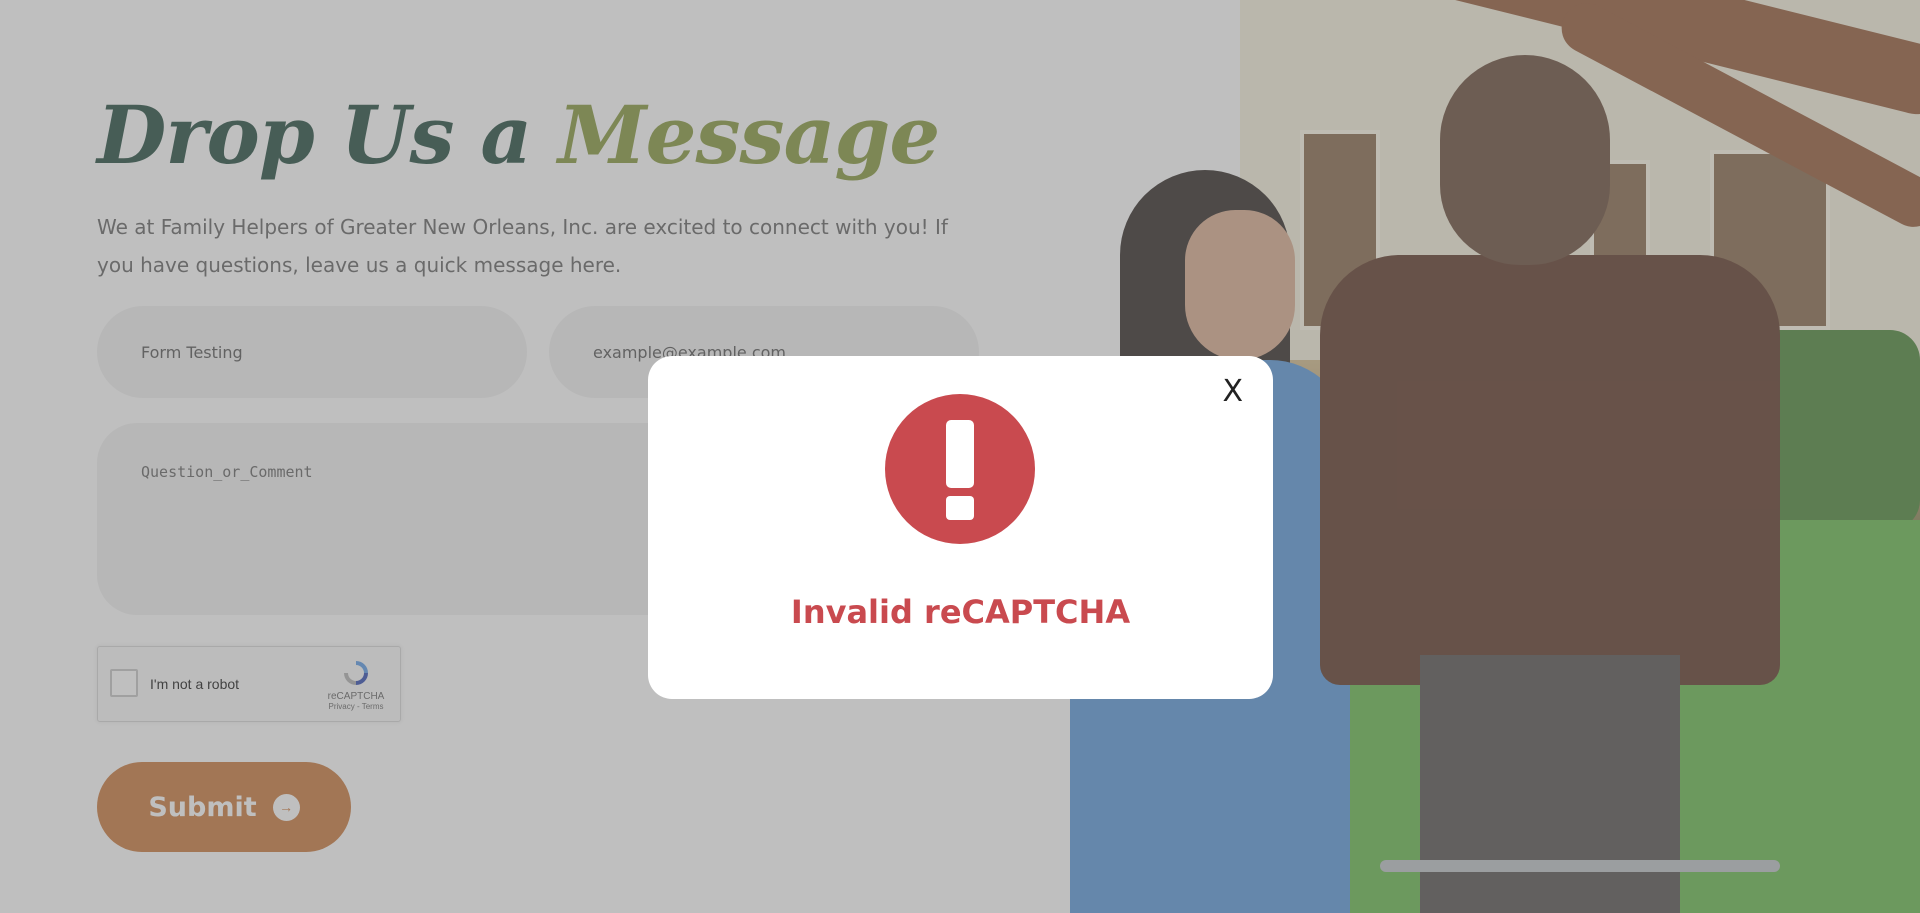  Describe the element at coordinates (960, 469) in the screenshot. I see `exclamation-icon` at that location.